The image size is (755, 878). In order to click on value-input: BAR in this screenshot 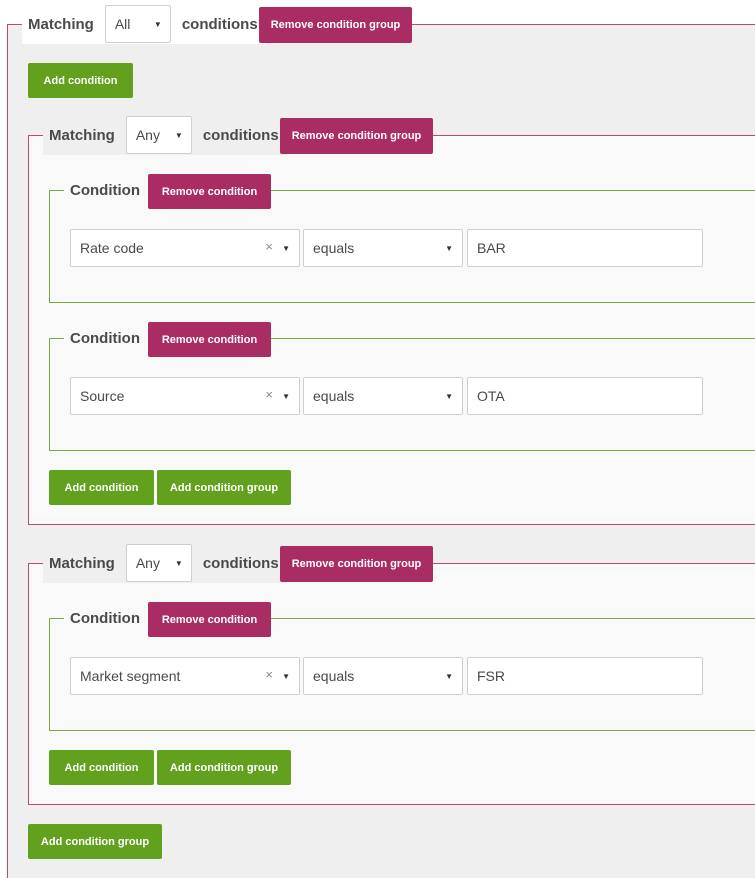, I will do `click(585, 248)`.